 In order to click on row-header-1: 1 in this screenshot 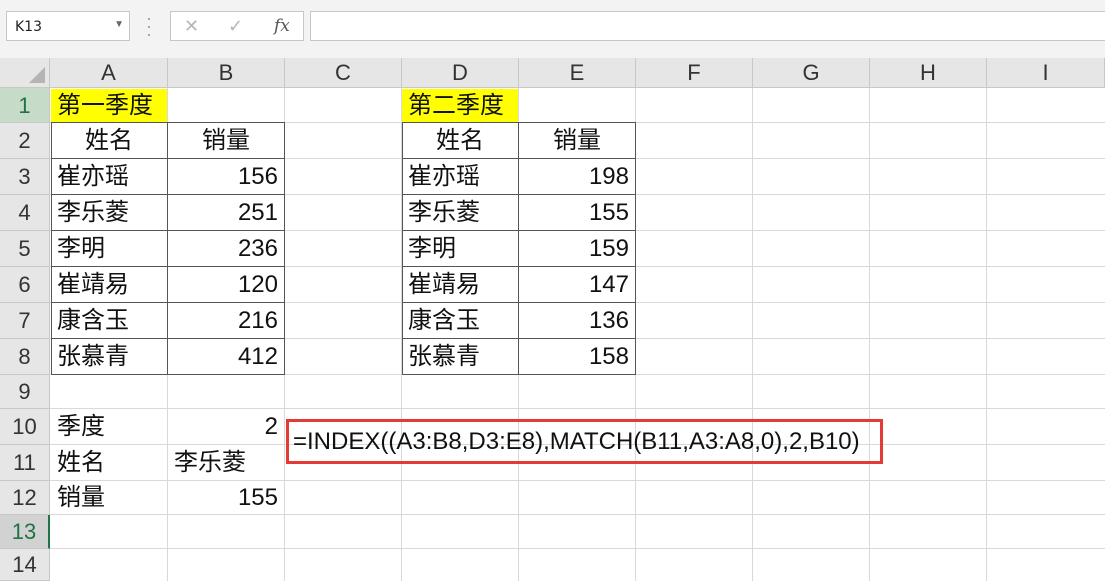, I will do `click(25, 105)`.